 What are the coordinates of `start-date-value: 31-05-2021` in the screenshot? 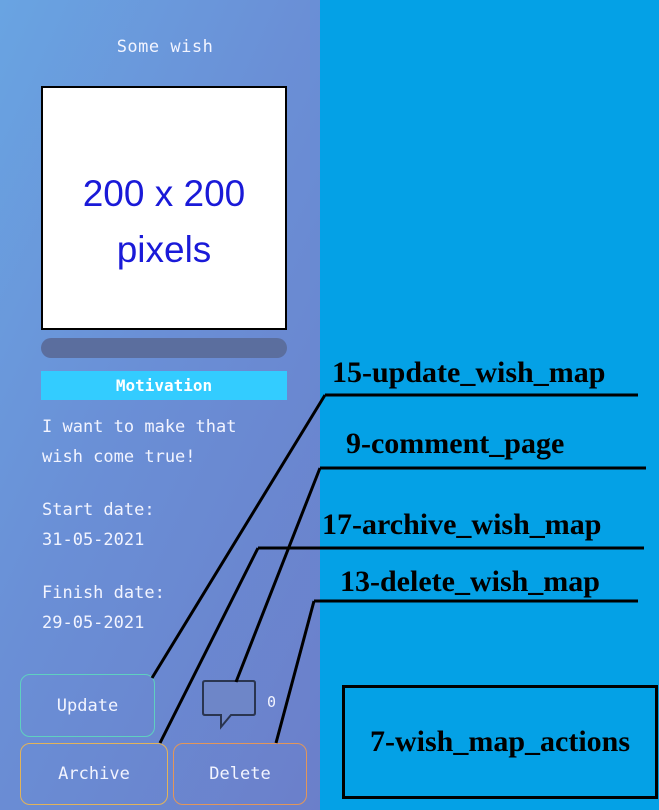 It's located at (93, 540).